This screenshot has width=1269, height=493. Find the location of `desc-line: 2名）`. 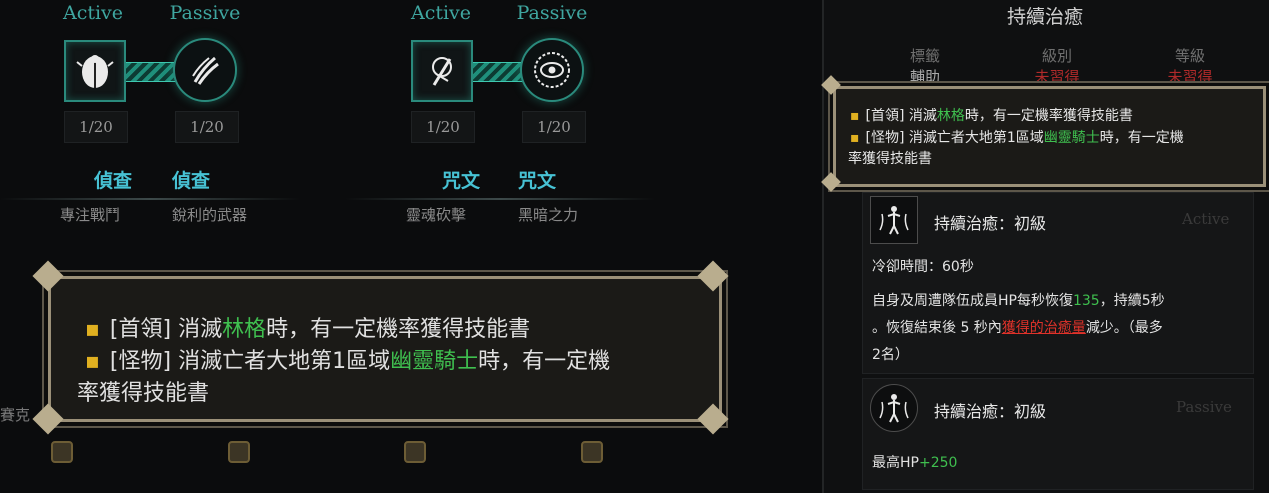

desc-line: 2名） is located at coordinates (890, 355).